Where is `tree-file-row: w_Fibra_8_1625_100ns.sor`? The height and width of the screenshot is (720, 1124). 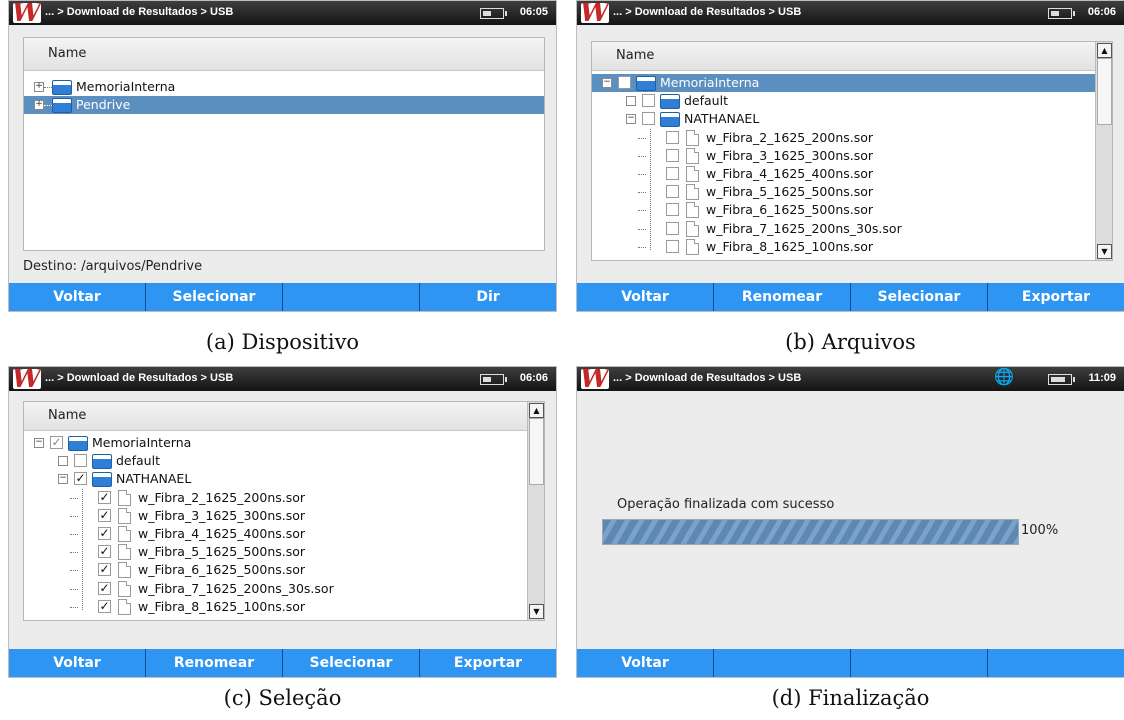
tree-file-row: w_Fibra_8_1625_100ns.sor is located at coordinates (843, 247).